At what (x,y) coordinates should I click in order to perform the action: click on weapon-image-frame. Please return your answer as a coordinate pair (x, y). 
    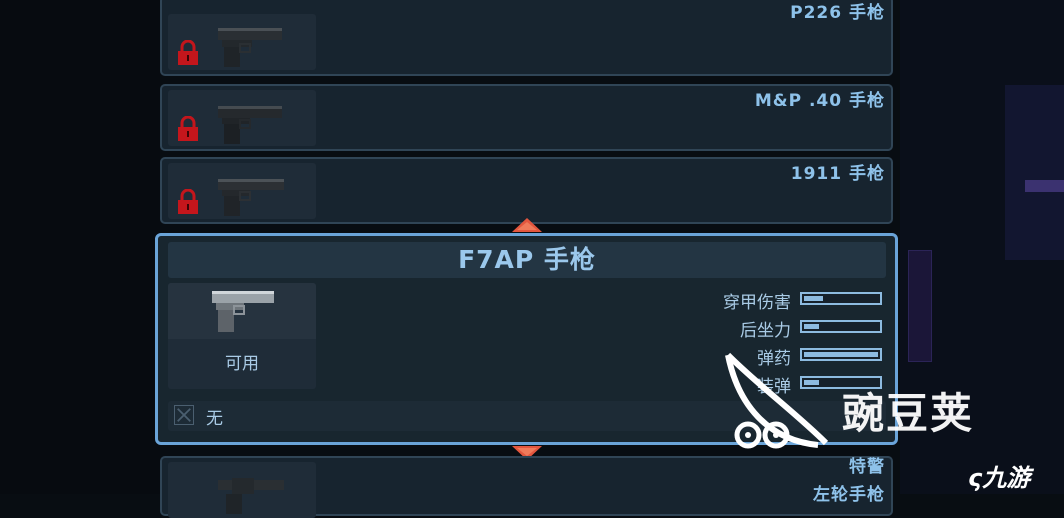
    Looking at the image, I should click on (242, 311).